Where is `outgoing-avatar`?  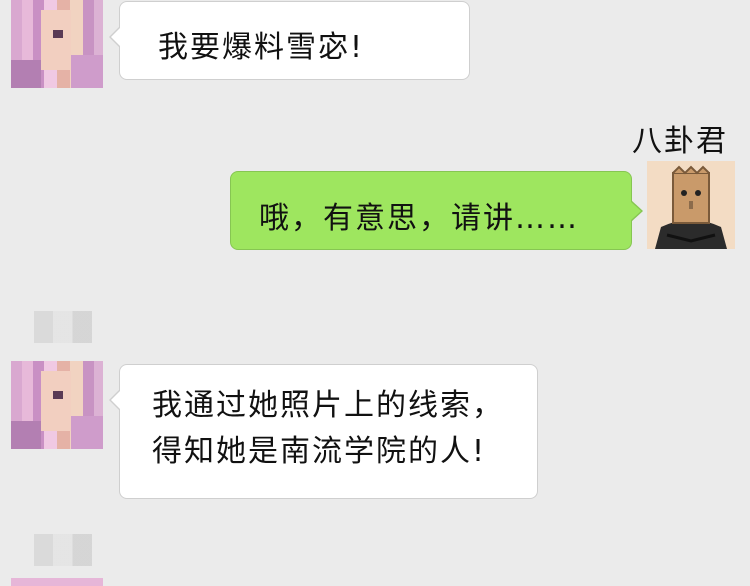 outgoing-avatar is located at coordinates (691, 205).